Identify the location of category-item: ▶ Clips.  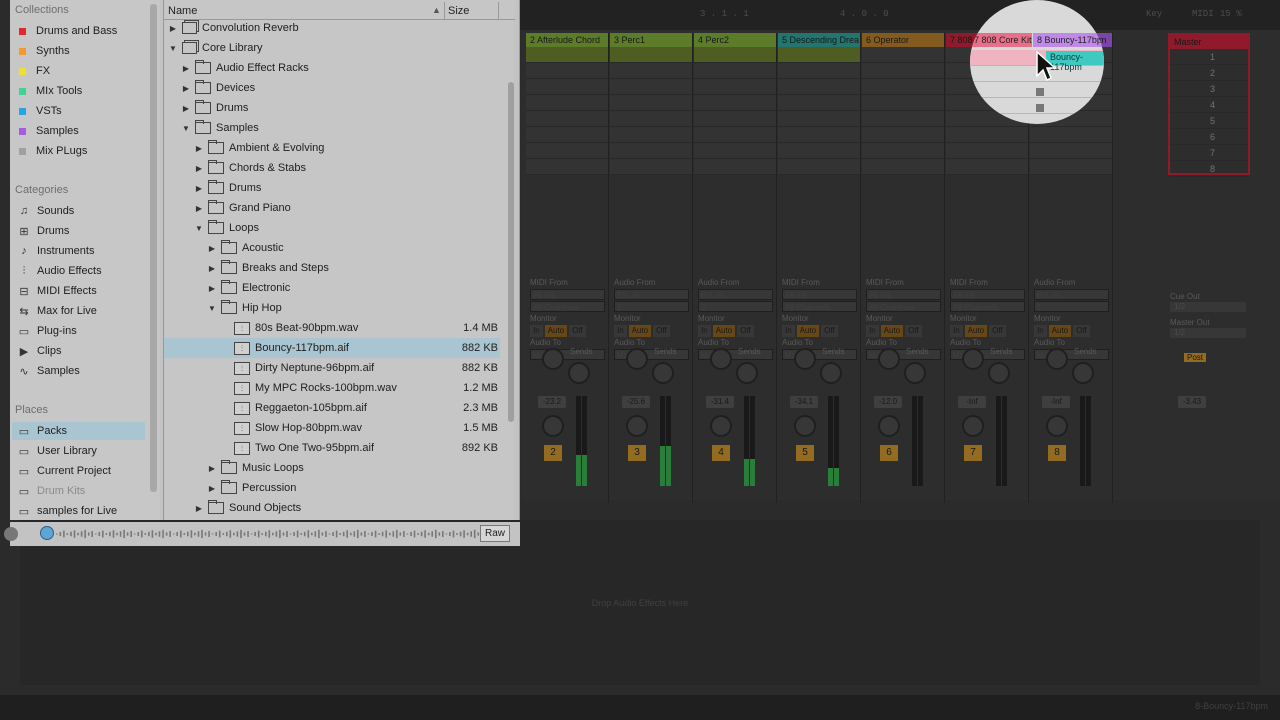
(78, 351).